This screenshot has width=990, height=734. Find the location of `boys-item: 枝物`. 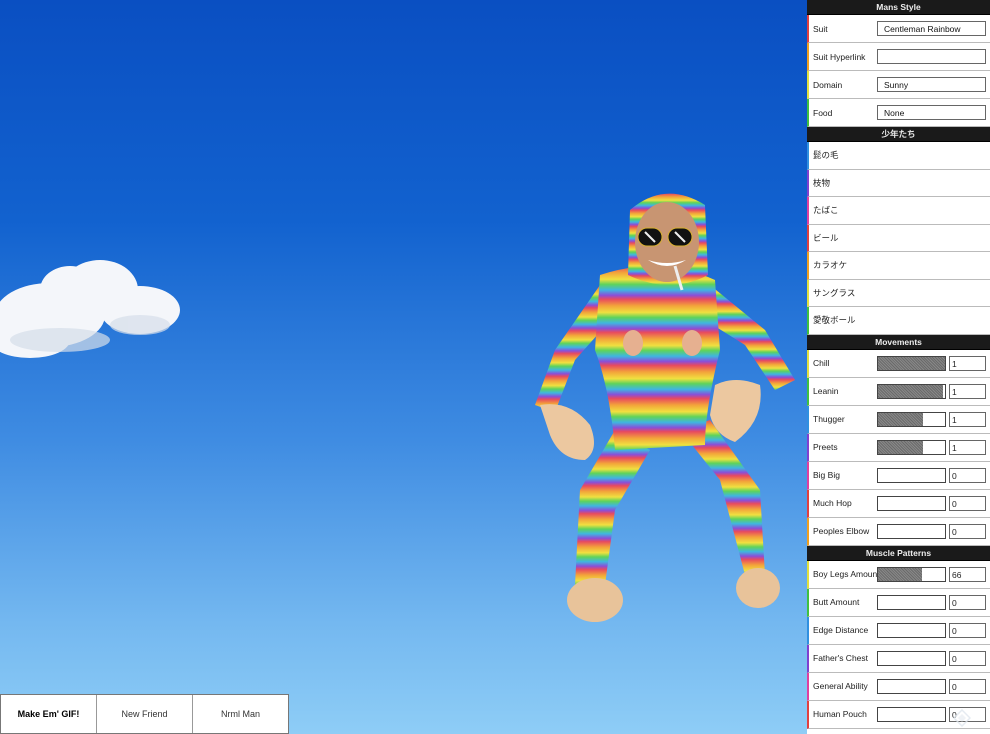

boys-item: 枝物 is located at coordinates (898, 183).